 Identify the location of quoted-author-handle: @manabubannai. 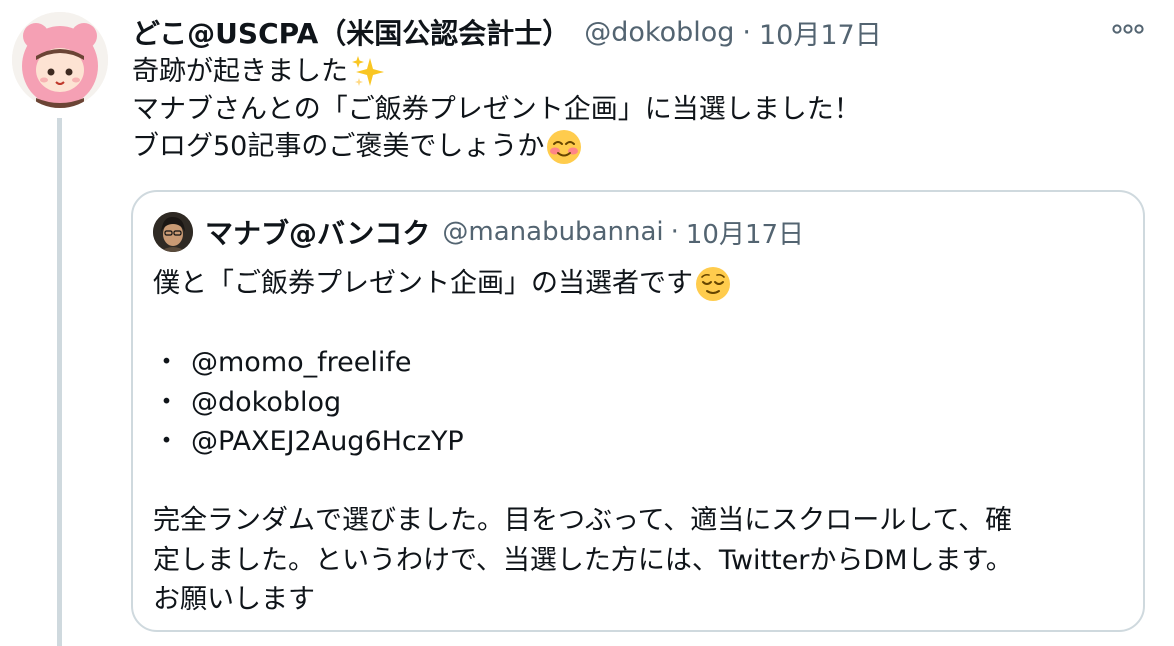
(553, 232).